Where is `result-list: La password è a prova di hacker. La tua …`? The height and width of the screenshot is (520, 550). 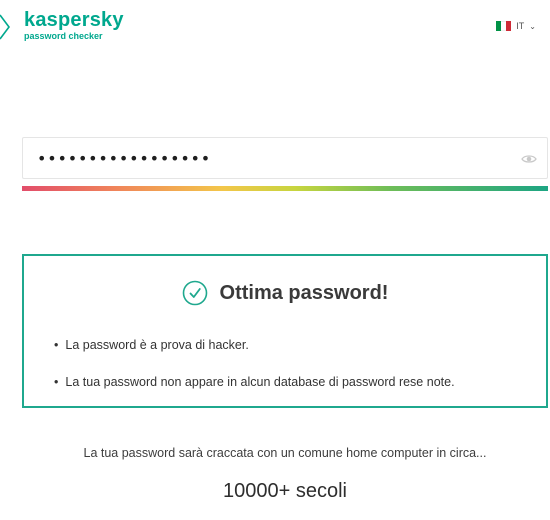 result-list: La password è a prova di hacker. La tua … is located at coordinates (254, 375).